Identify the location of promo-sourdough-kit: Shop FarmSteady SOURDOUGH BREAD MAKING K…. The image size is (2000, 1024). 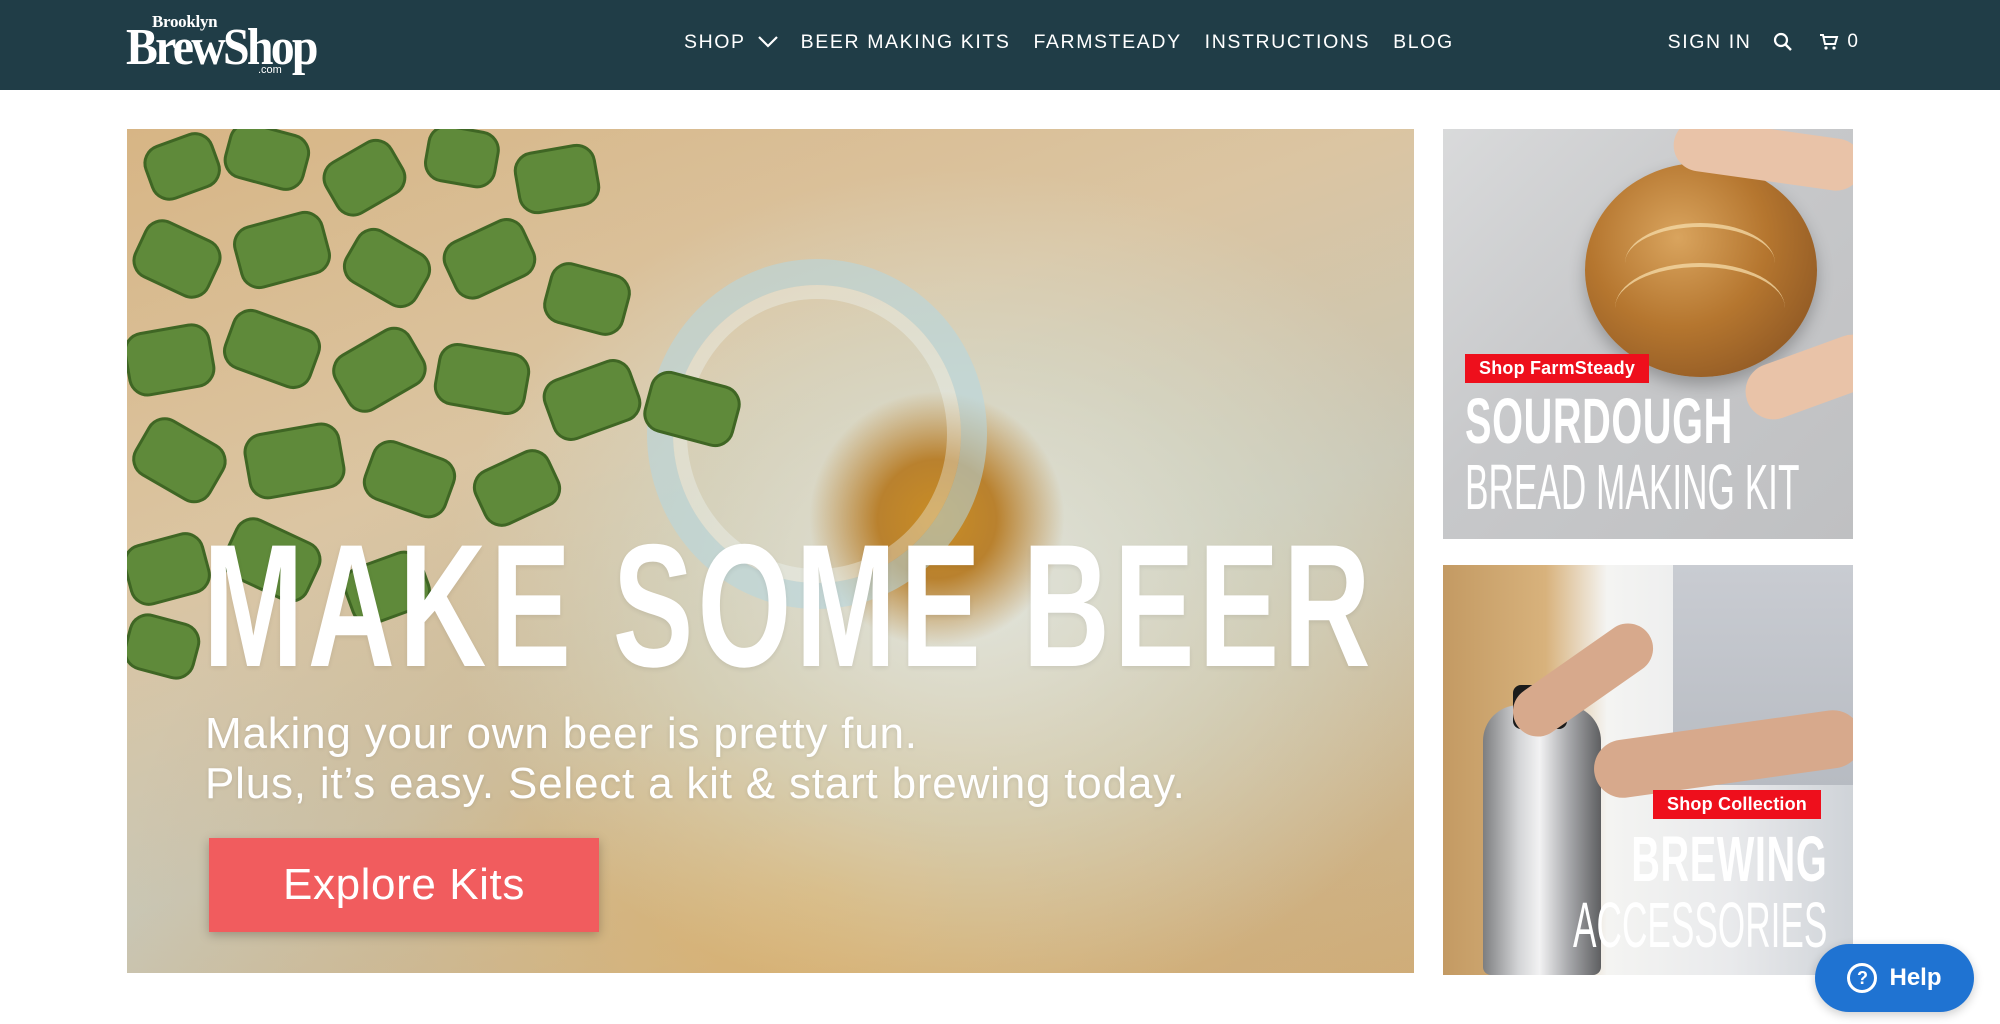
(1648, 334).